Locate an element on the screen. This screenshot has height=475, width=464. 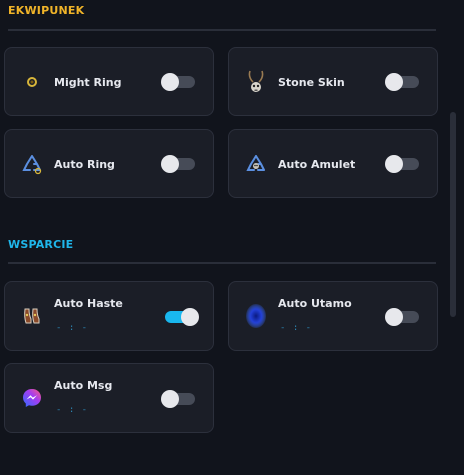
recycle-ring-icon is located at coordinates (32, 164).